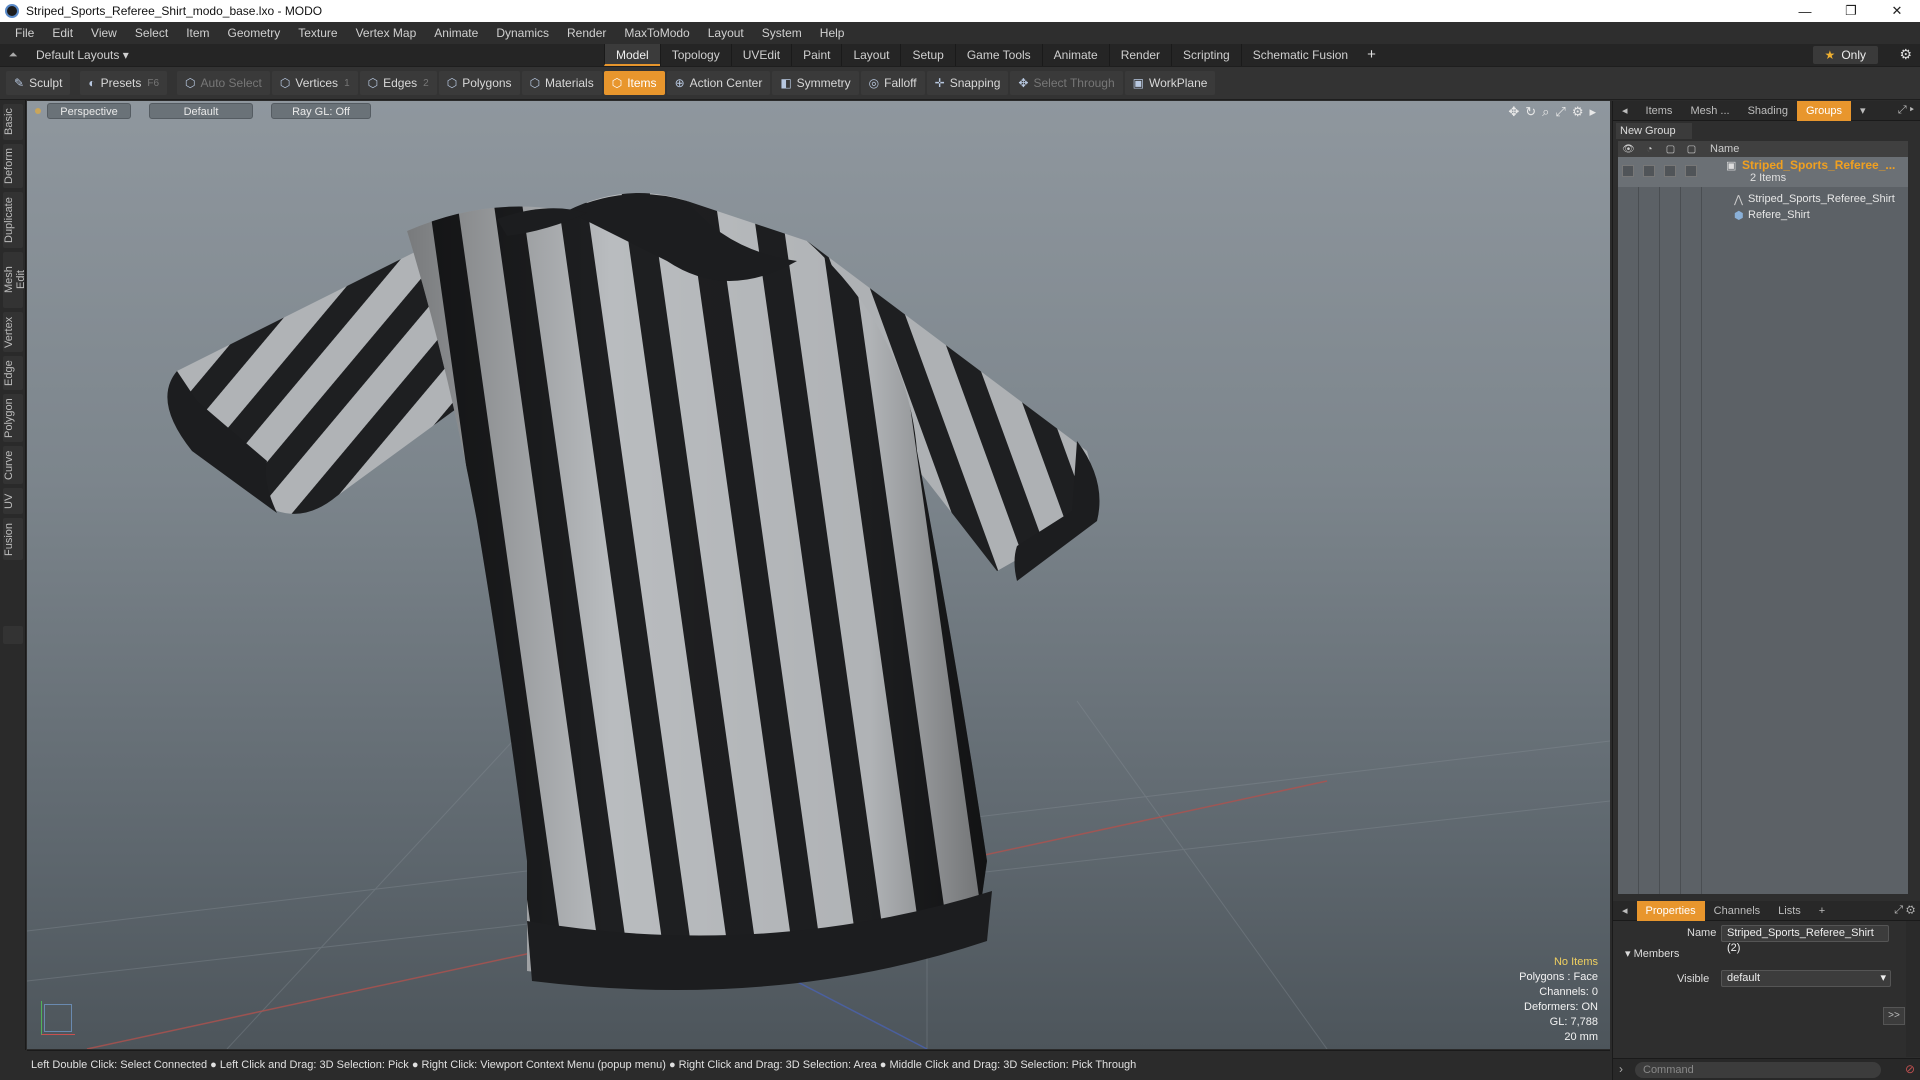 This screenshot has height=1080, width=1920. I want to click on zoom-icon: ⌕, so click(1545, 112).